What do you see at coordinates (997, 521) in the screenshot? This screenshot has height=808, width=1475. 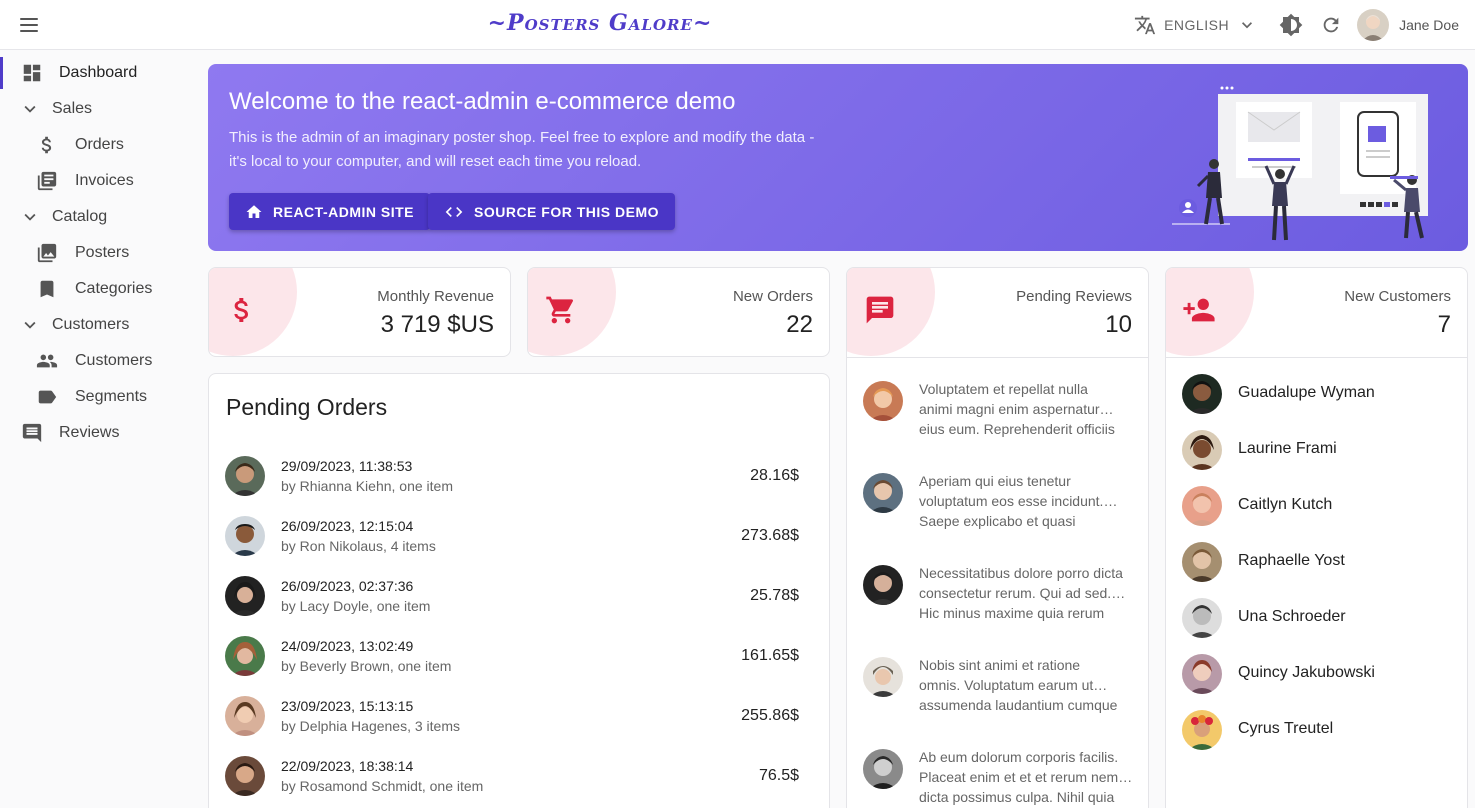 I see `review-line: Saepe explicabo et quasi` at bounding box center [997, 521].